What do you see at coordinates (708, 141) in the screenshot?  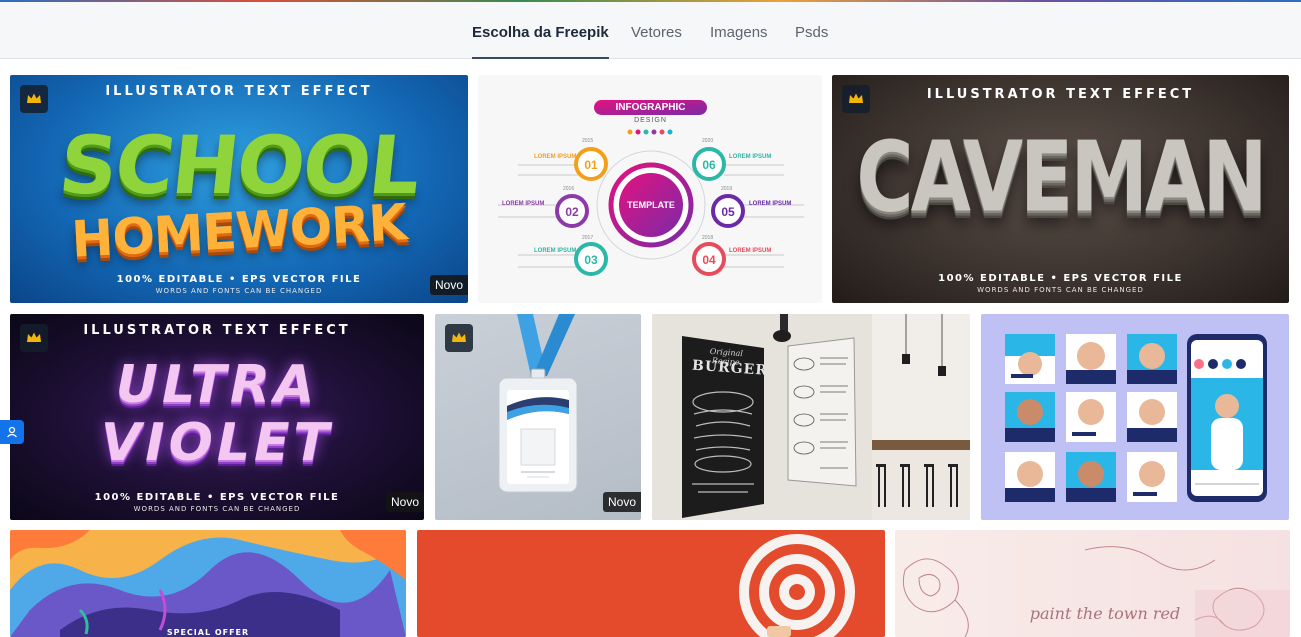 I see `year-label: 2020` at bounding box center [708, 141].